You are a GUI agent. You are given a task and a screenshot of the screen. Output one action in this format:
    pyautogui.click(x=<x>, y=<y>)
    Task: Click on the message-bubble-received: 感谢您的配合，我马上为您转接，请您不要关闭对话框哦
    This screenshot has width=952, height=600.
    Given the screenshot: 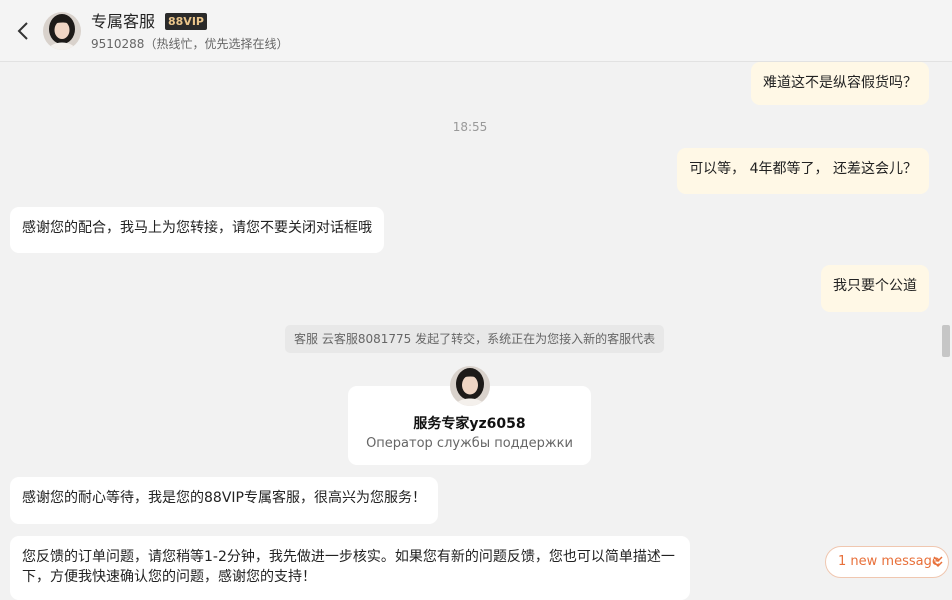 What is the action you would take?
    pyautogui.click(x=197, y=230)
    